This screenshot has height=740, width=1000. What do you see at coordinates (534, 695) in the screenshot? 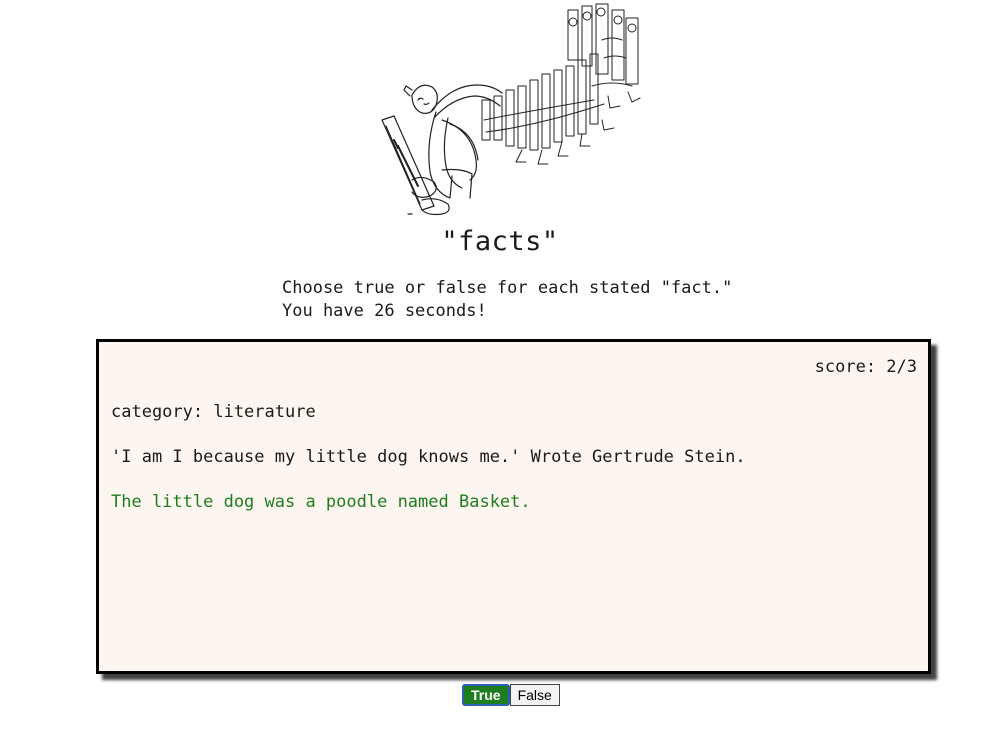
I see `false-button: False` at bounding box center [534, 695].